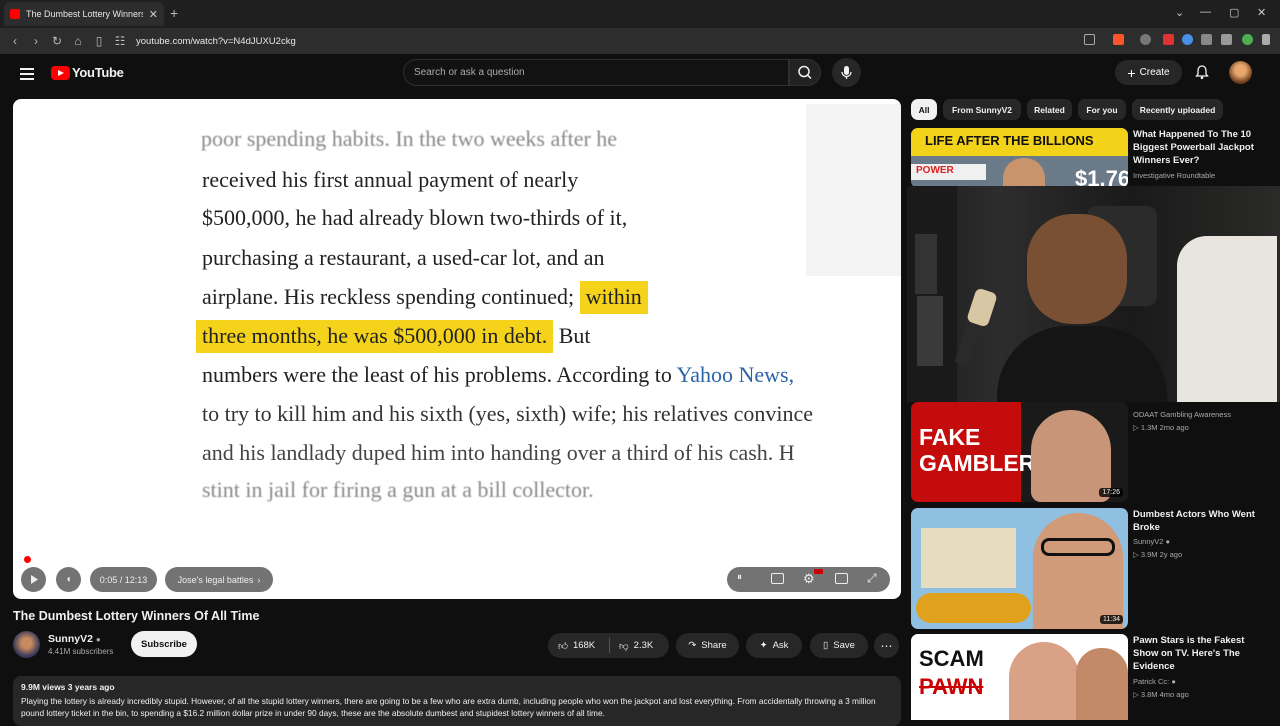  What do you see at coordinates (60, 73) in the screenshot?
I see `youtube-logo-icon` at bounding box center [60, 73].